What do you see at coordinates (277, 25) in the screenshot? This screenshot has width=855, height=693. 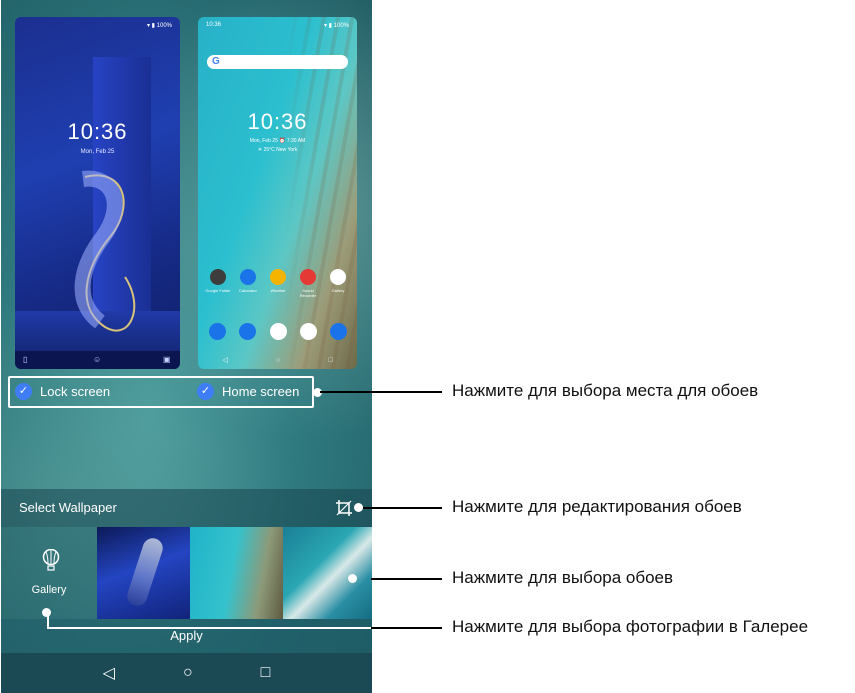 I see `status-bar: 10:36 ▾ ▮ 100%` at bounding box center [277, 25].